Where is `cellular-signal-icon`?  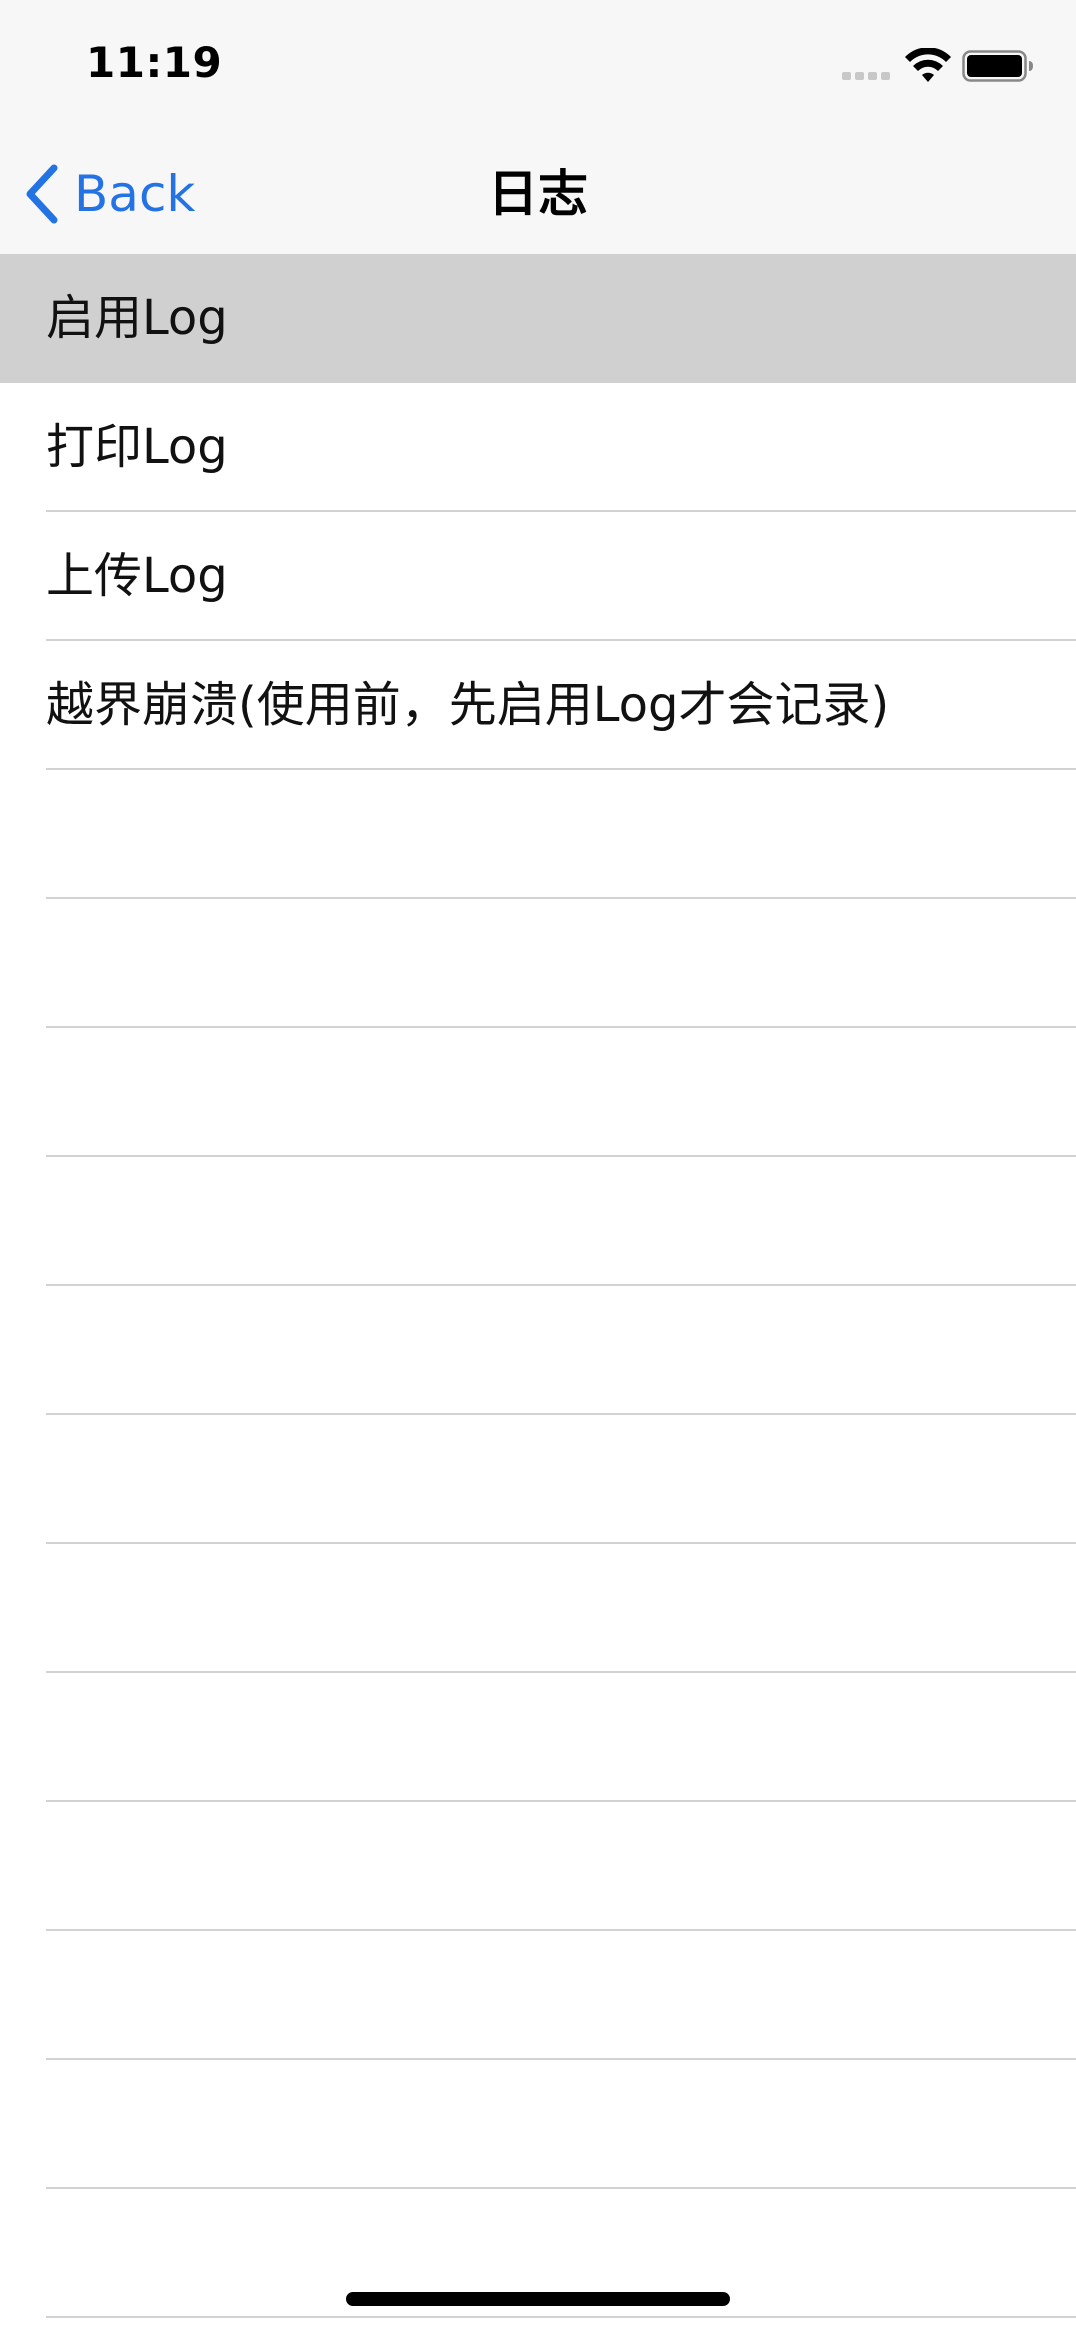 cellular-signal-icon is located at coordinates (867, 76).